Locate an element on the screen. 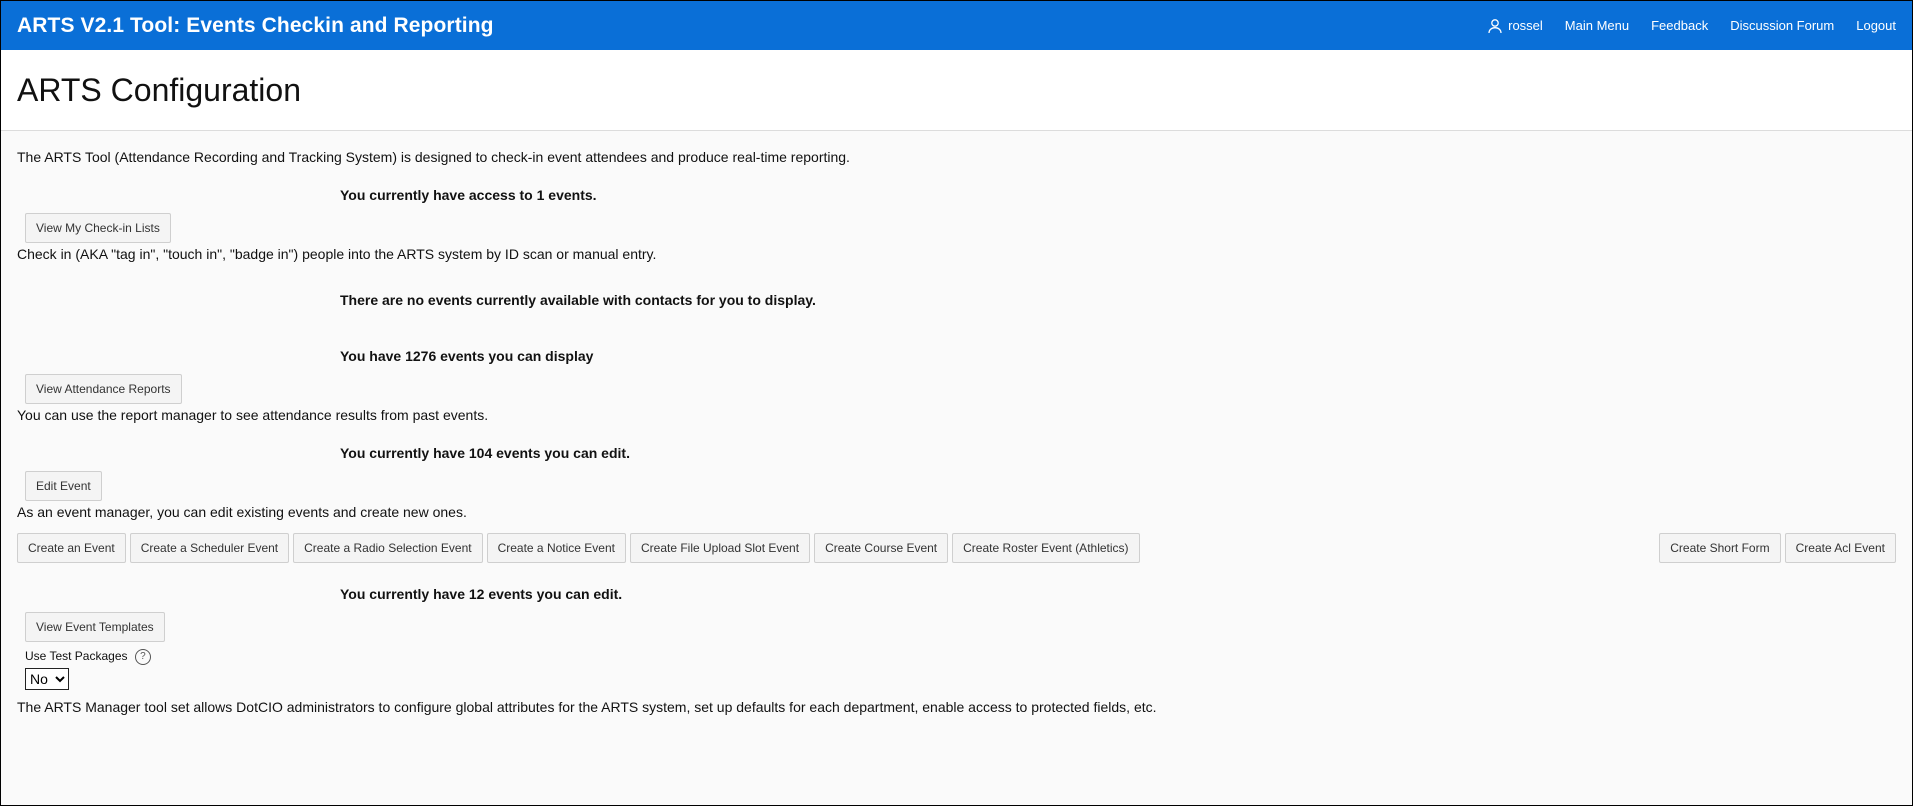  user-menu: rossel is located at coordinates (1515, 26).